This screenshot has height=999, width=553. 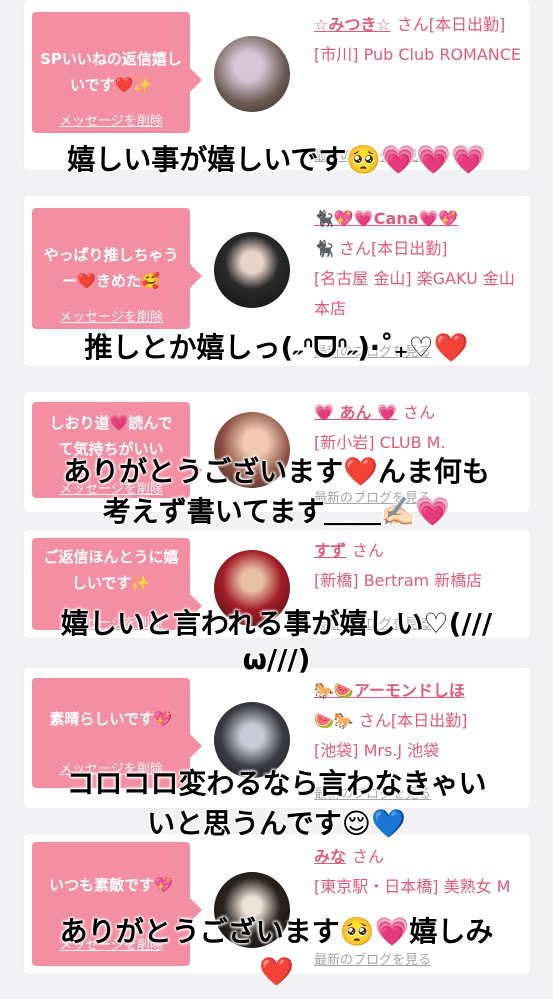 What do you see at coordinates (419, 868) in the screenshot?
I see `girl-info: みな さん [東京駅・日本橋] 美熟女 M` at bounding box center [419, 868].